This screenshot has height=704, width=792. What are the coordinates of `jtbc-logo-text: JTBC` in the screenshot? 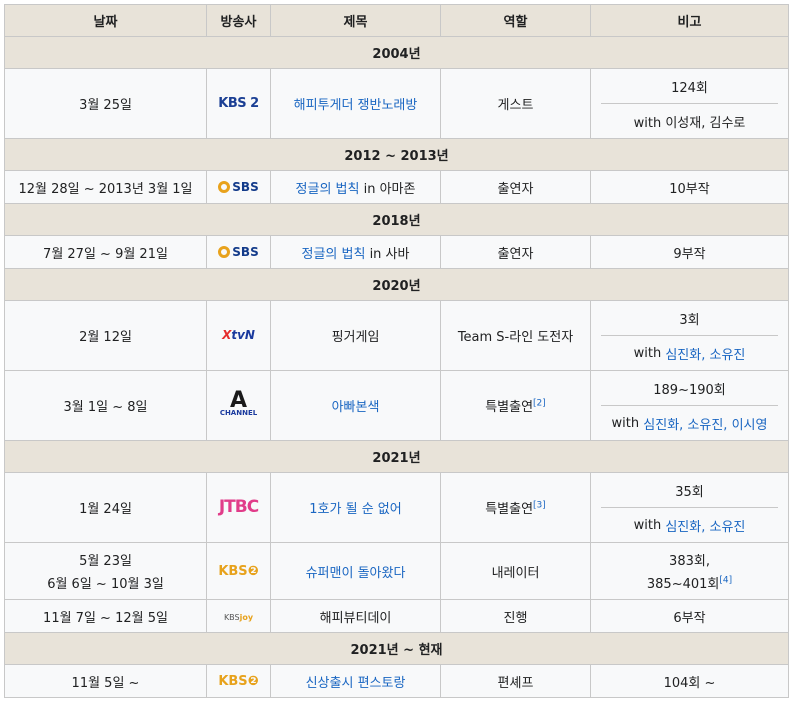 It's located at (238, 507).